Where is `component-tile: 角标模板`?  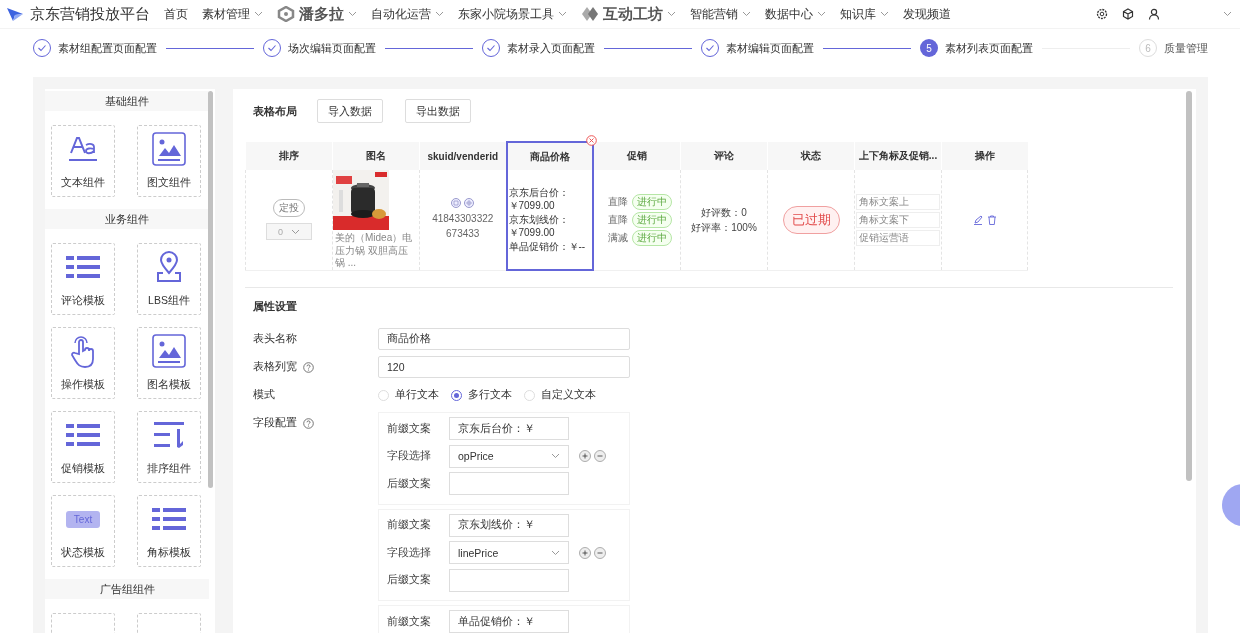
component-tile: 角标模板 is located at coordinates (169, 531).